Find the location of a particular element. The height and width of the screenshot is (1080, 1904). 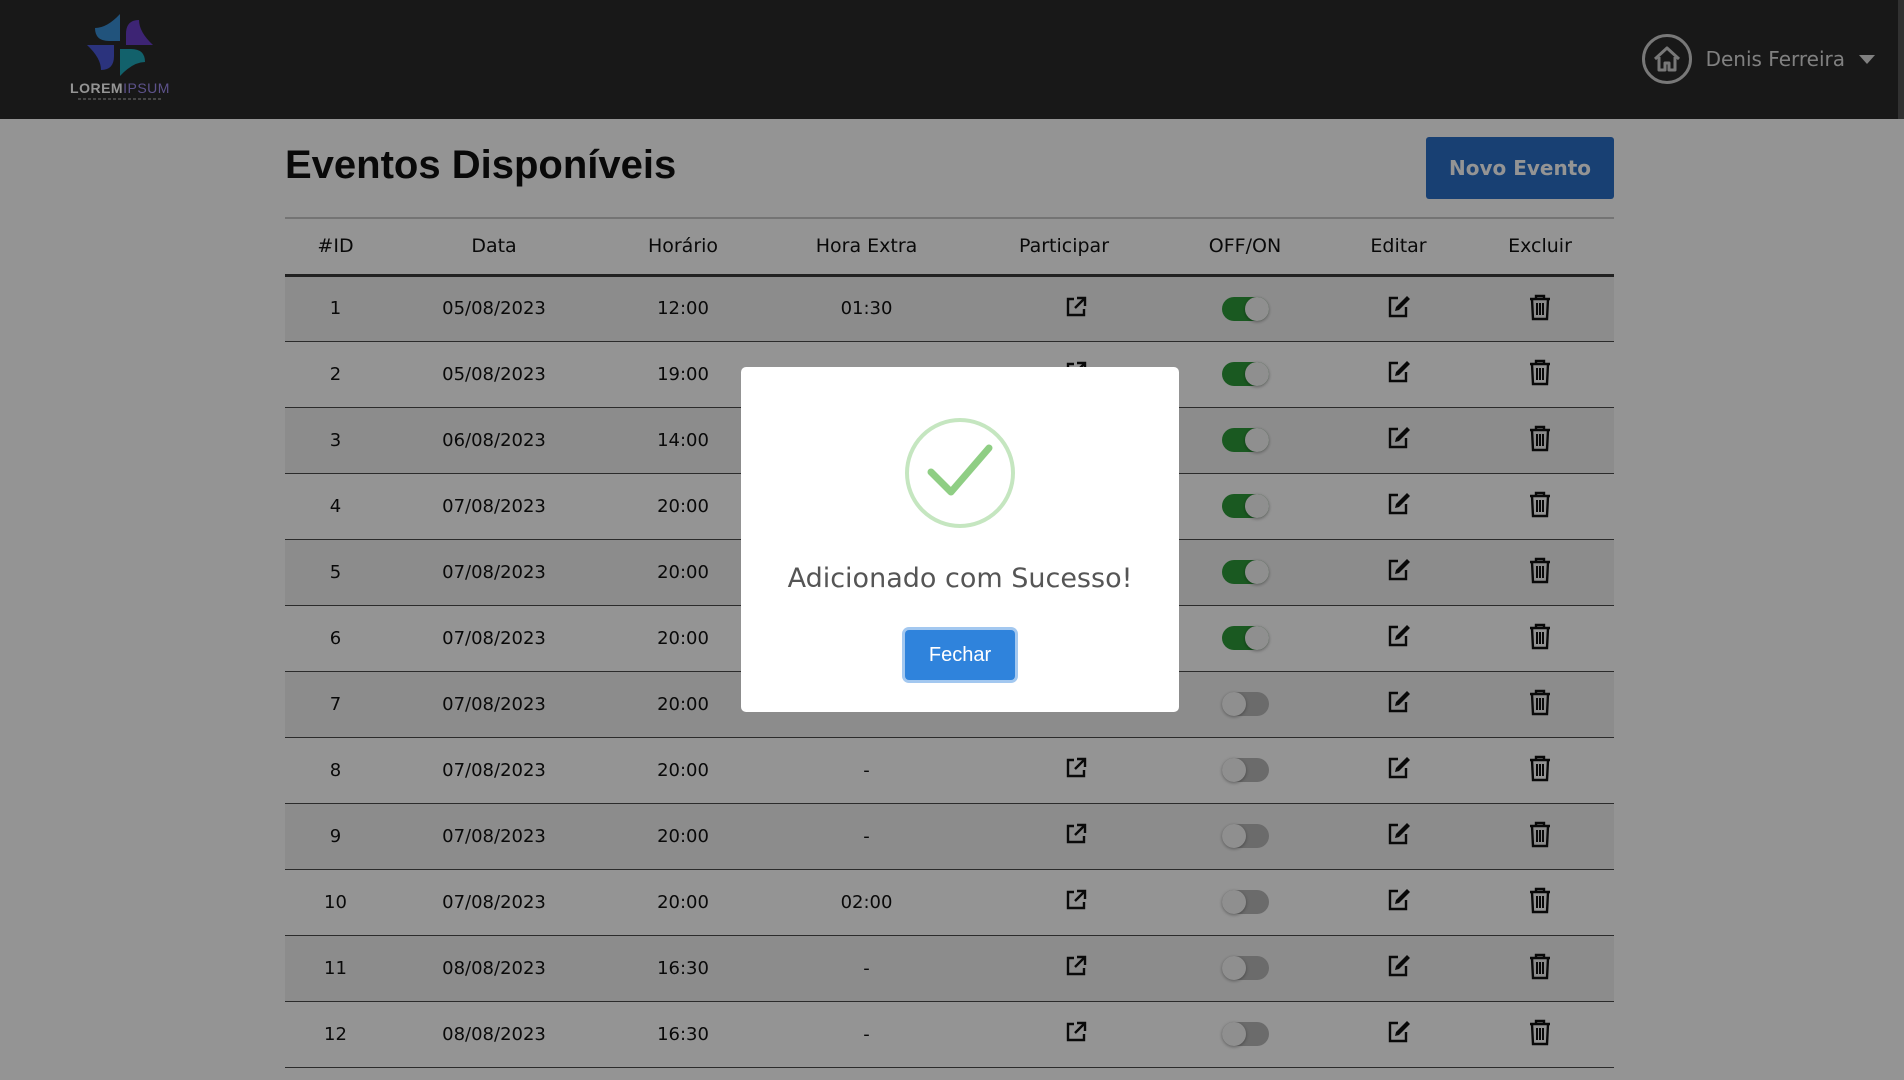

success-modal: Adicionado com Sucesso! Fechar is located at coordinates (960, 539).